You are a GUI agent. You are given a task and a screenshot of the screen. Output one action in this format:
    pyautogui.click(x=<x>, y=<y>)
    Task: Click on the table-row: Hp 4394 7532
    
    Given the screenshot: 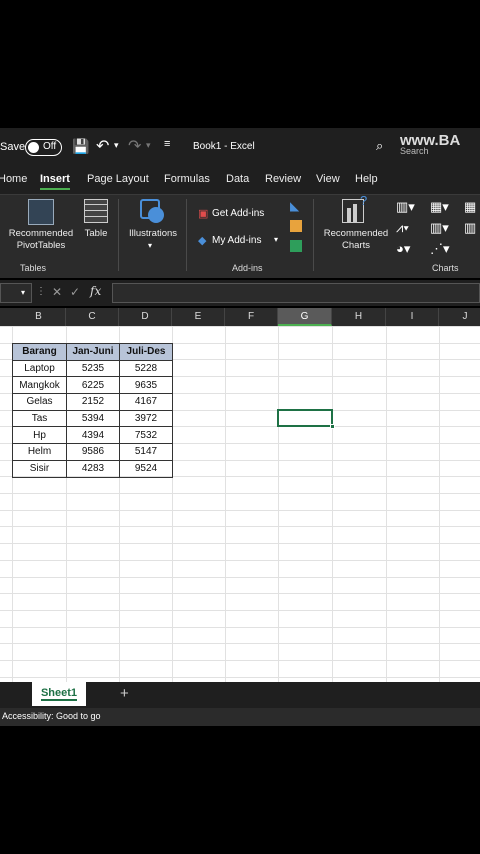 What is the action you would take?
    pyautogui.click(x=92, y=435)
    